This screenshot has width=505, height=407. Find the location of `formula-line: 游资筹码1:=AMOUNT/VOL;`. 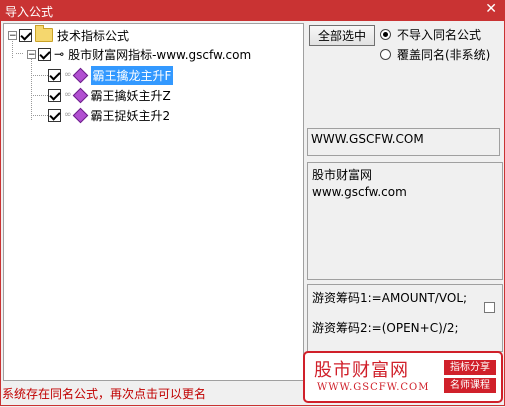

formula-line: 游资筹码1:=AMOUNT/VOL; is located at coordinates (390, 298).